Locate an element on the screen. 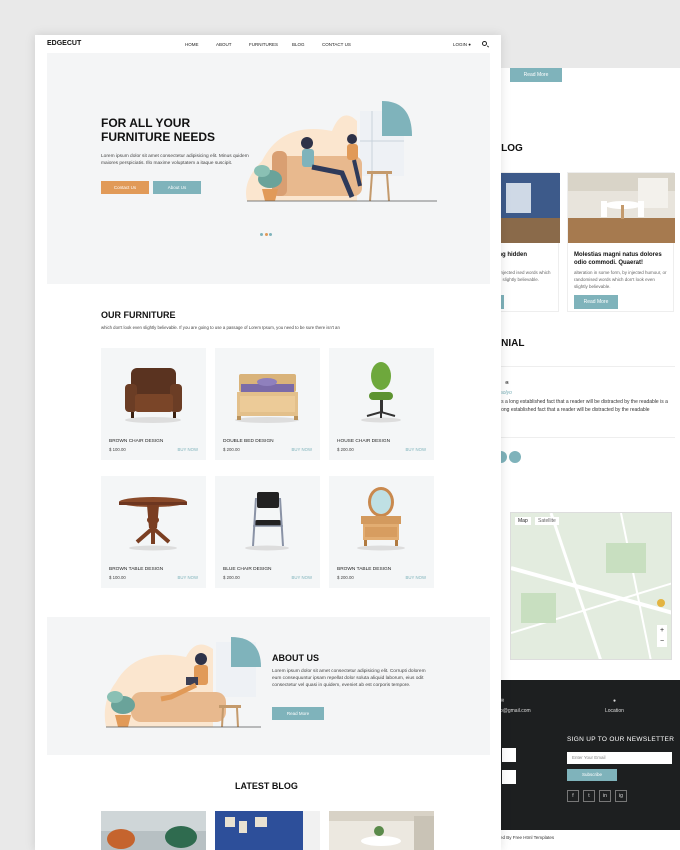 The height and width of the screenshot is (850, 680). product-card: BLUE CHAIR DESIGN $ 200.00 BUY NOW is located at coordinates (267, 532).